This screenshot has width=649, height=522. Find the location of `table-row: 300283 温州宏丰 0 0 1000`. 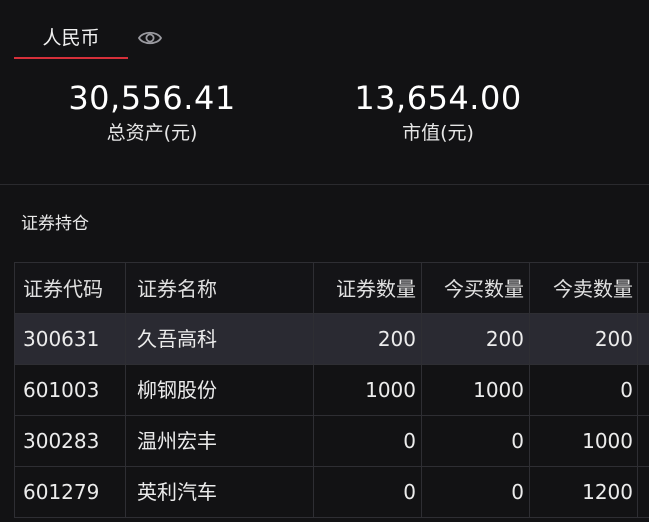

table-row: 300283 温州宏丰 0 0 1000 is located at coordinates (331, 441).